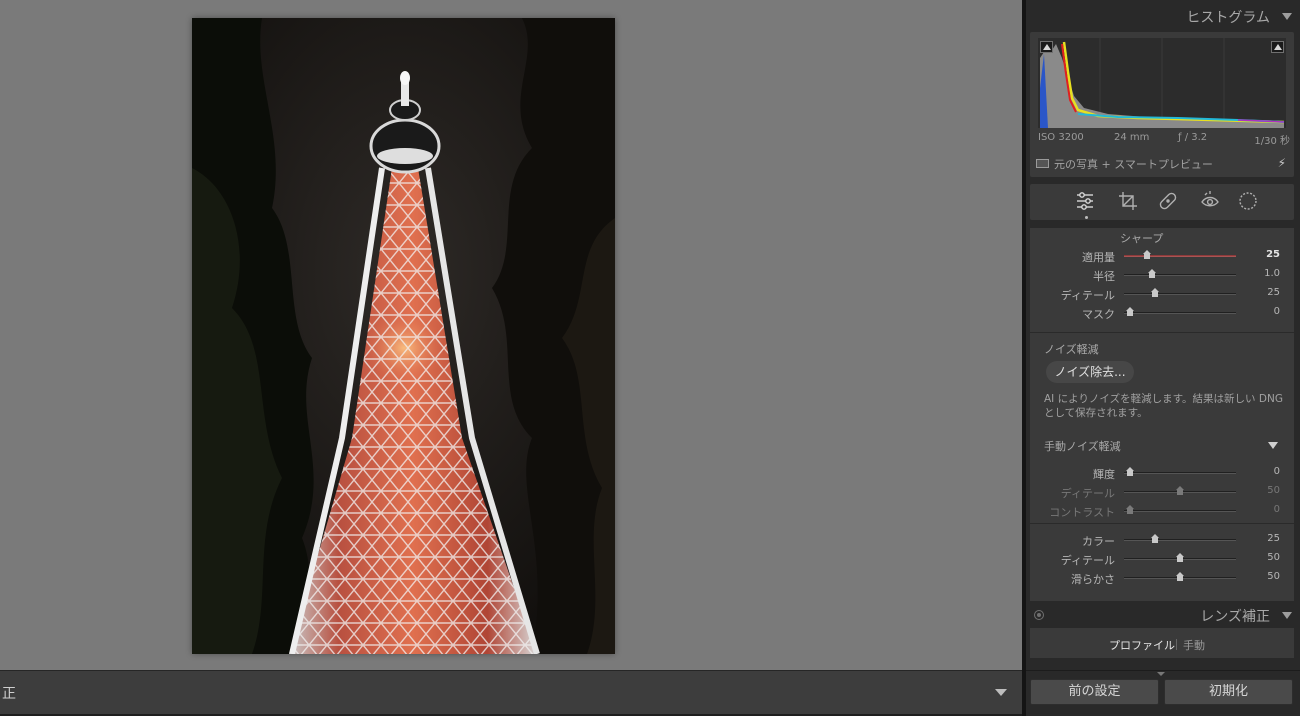  I want to click on slider-label: コントラスト, so click(1082, 512).